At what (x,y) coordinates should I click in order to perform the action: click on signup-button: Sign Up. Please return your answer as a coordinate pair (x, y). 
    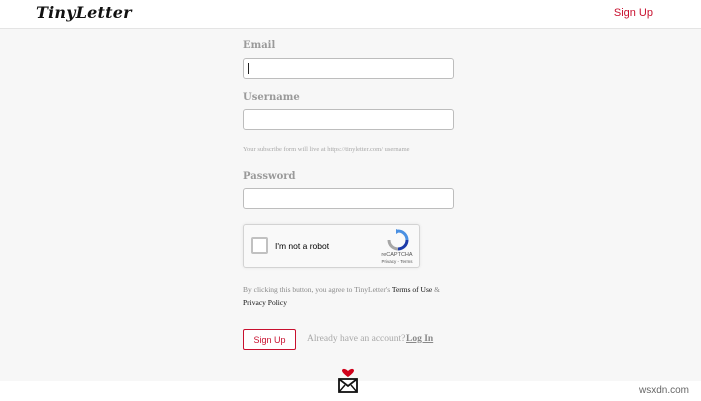
    Looking at the image, I should click on (269, 339).